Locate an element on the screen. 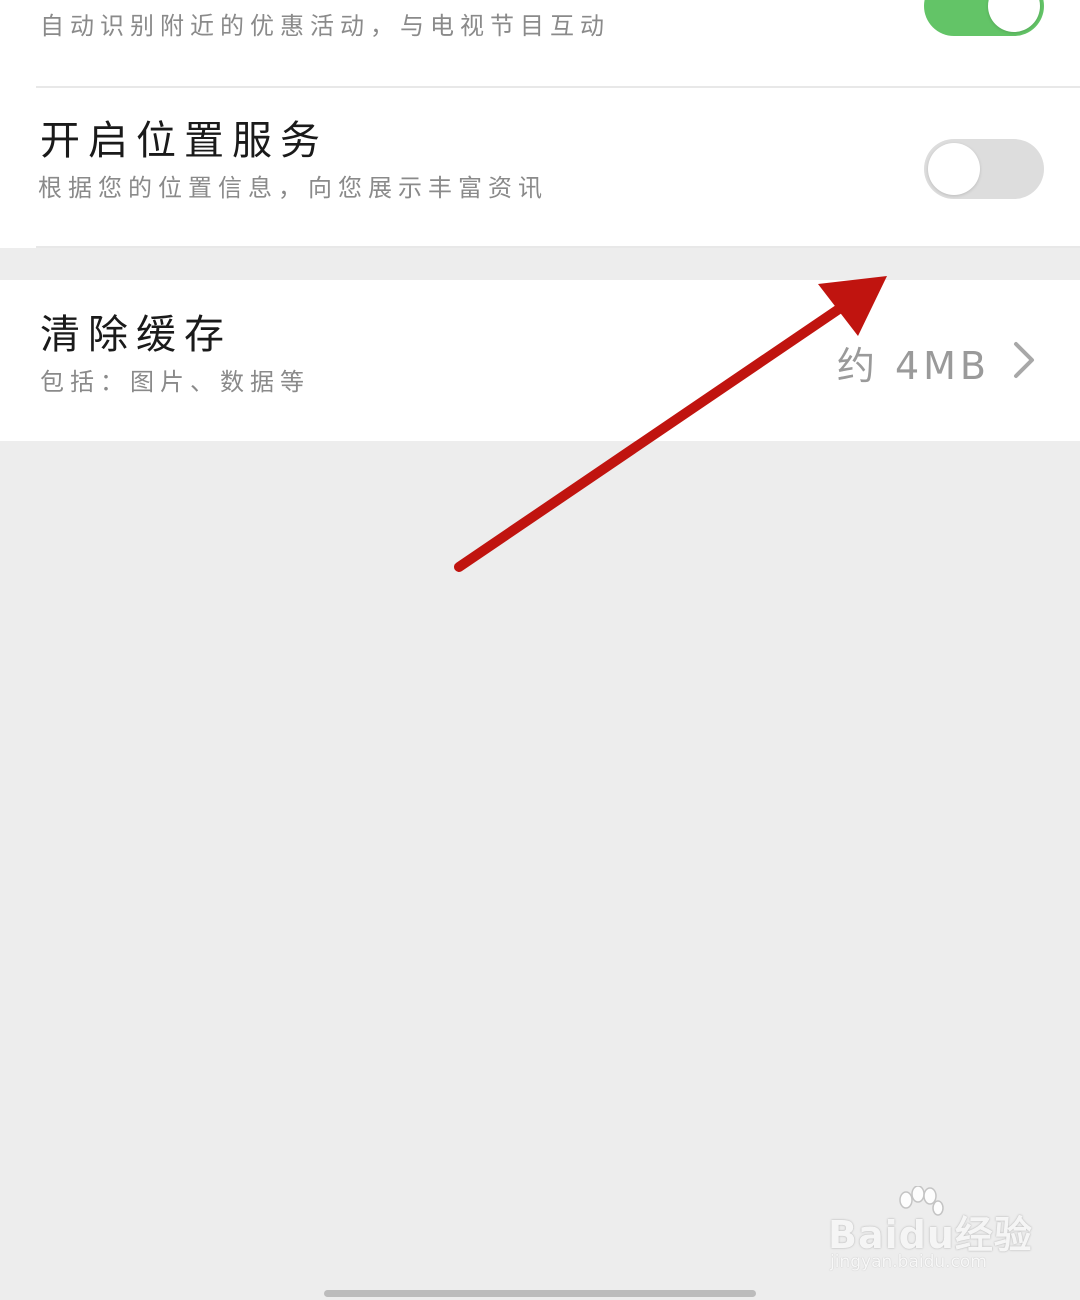 This screenshot has height=1300, width=1080. clear-cache-row: 清除缓存 包括：图片、数据等 约 4MB is located at coordinates (540, 360).